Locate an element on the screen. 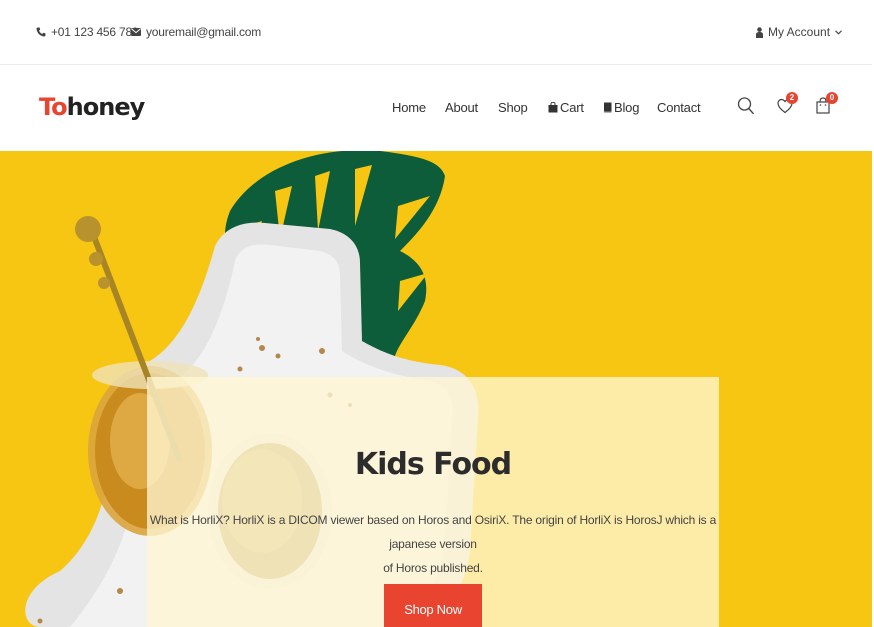  cart-button: 0 is located at coordinates (827, 105).